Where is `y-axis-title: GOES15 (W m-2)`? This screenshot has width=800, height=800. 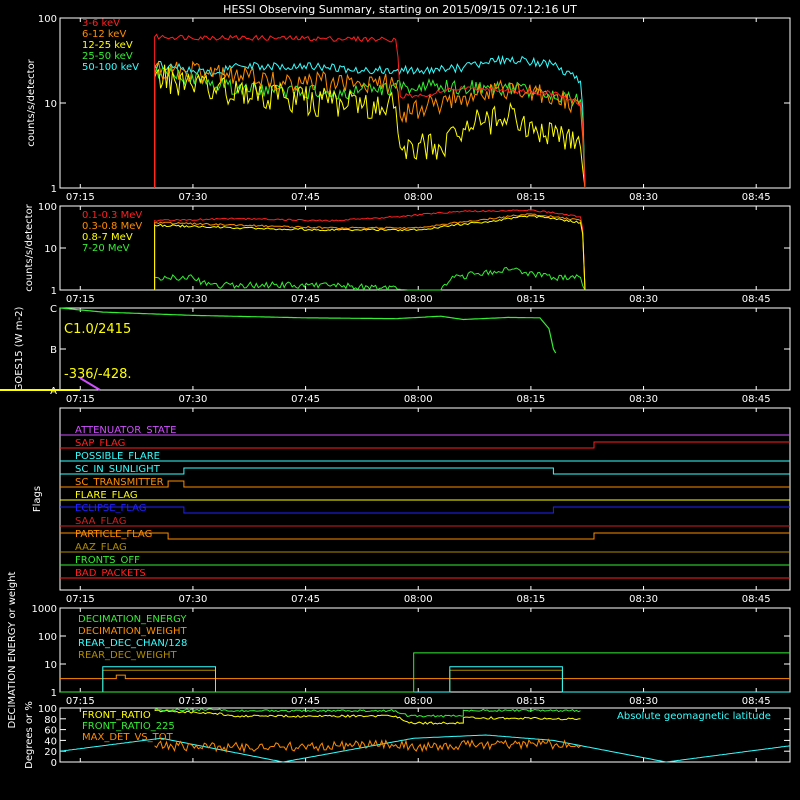
y-axis-title: GOES15 (W m-2) is located at coordinates (19, 349).